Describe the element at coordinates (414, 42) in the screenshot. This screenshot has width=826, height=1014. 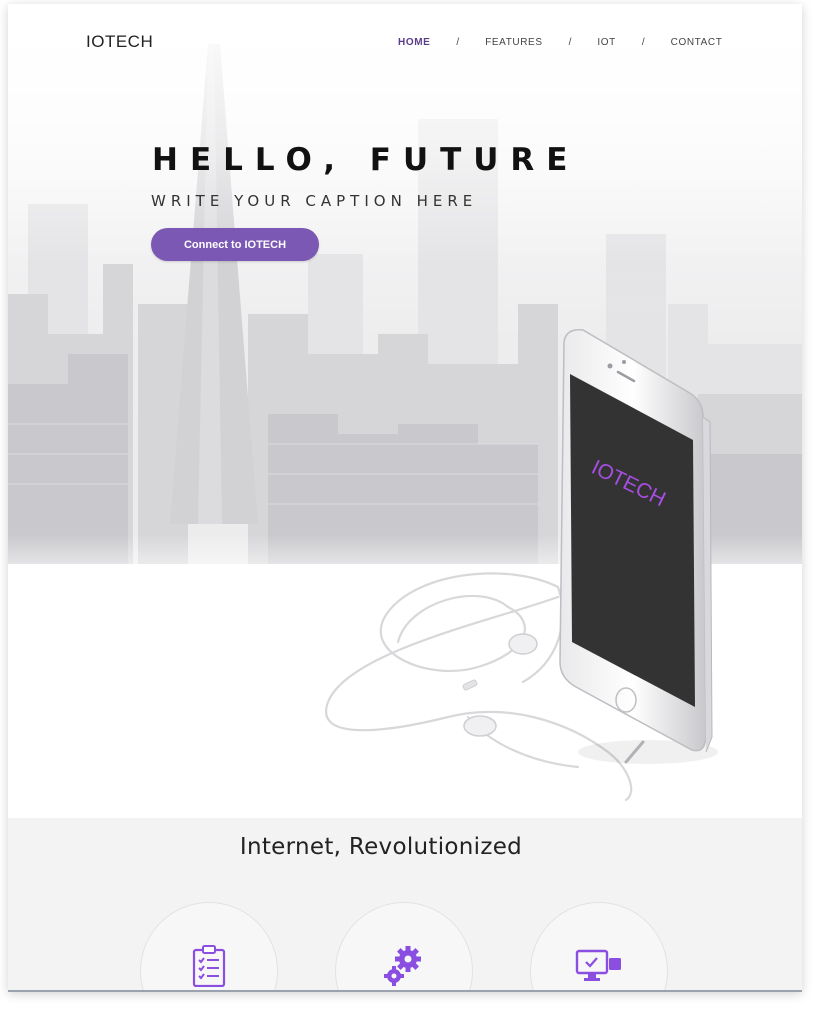
I see `nav-item-home: HOME` at that location.